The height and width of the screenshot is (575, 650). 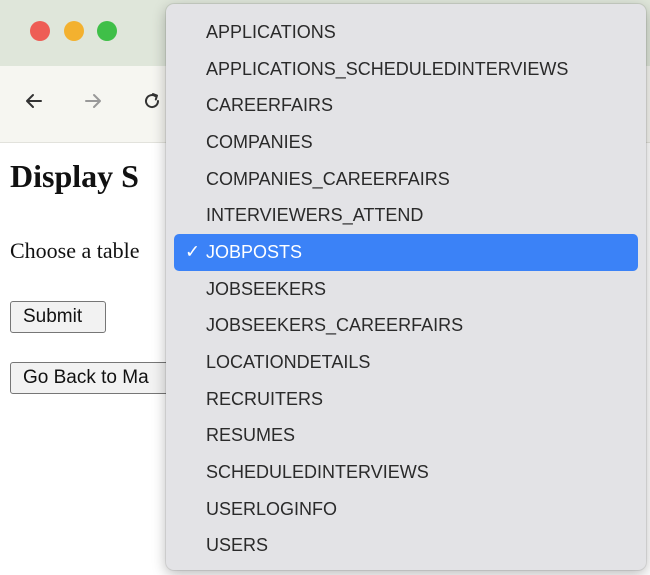 What do you see at coordinates (328, 178) in the screenshot?
I see `dropdown-option-label: COMPANIES_CAREERFAIRS` at bounding box center [328, 178].